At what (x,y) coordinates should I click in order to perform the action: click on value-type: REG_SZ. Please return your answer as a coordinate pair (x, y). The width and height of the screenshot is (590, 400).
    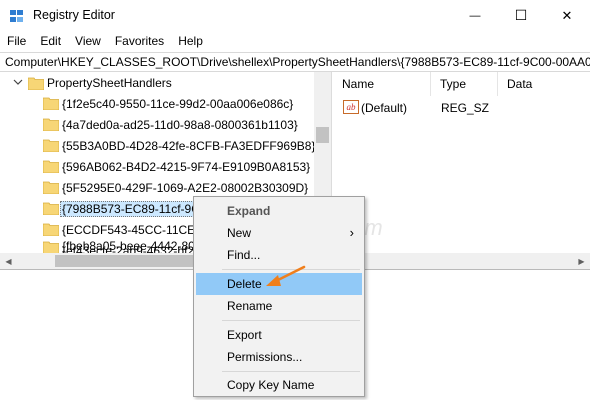
    Looking at the image, I should click on (465, 108).